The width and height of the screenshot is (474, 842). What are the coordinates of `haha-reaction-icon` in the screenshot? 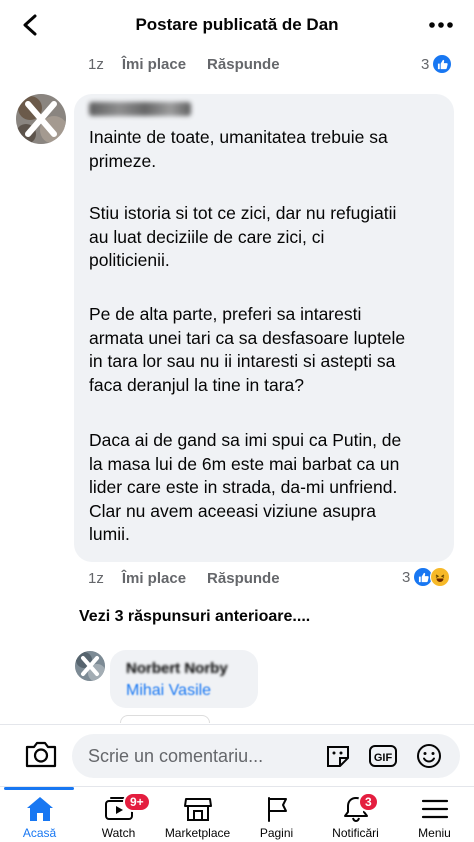 It's located at (440, 577).